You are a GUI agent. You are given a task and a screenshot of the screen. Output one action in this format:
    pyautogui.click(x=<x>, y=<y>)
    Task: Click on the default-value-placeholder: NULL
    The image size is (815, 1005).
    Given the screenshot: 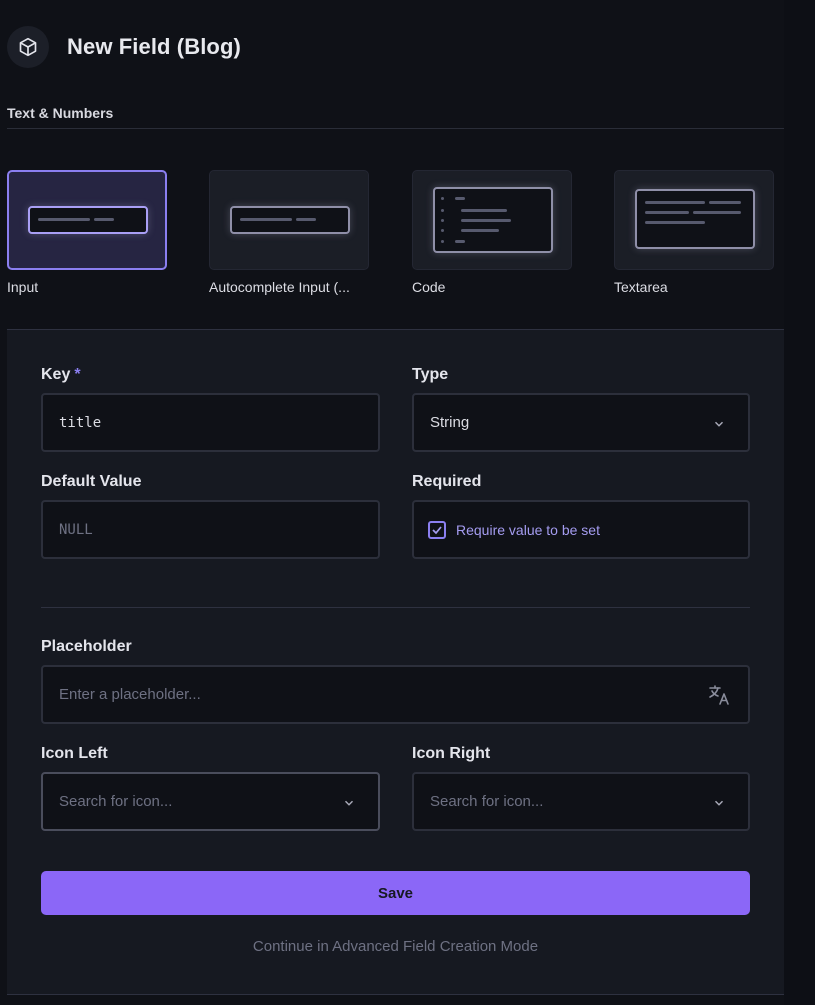 What is the action you would take?
    pyautogui.click(x=76, y=529)
    